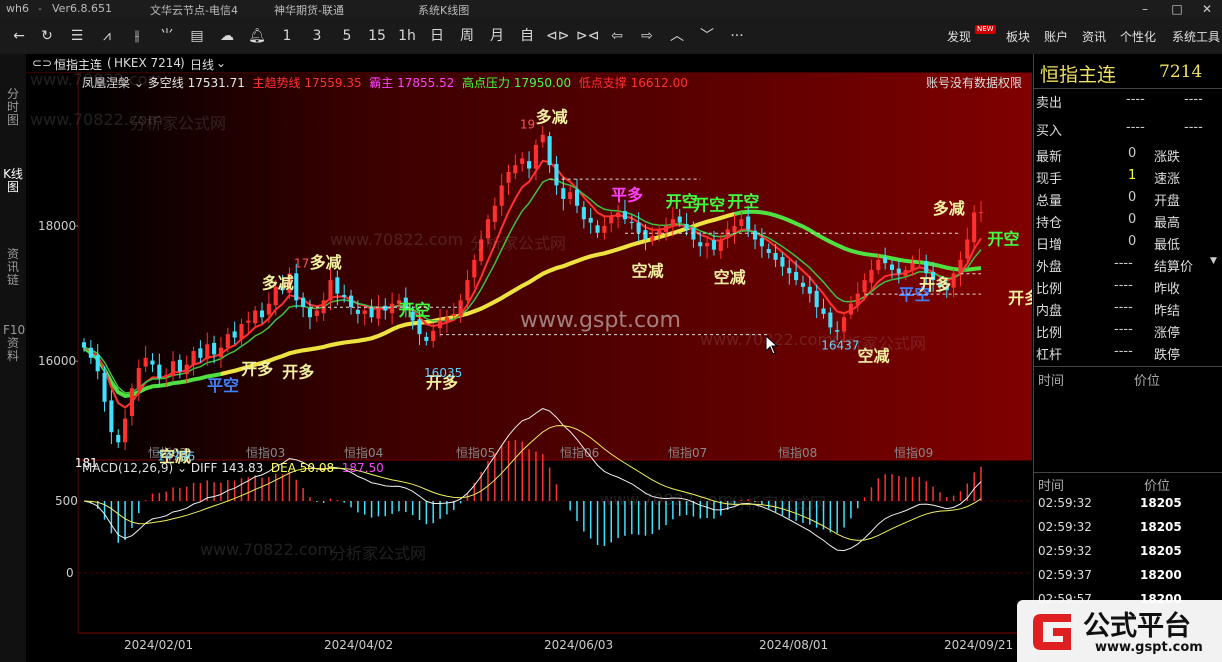 The height and width of the screenshot is (662, 1222). I want to click on macd-ytick-500: 500, so click(66, 501).